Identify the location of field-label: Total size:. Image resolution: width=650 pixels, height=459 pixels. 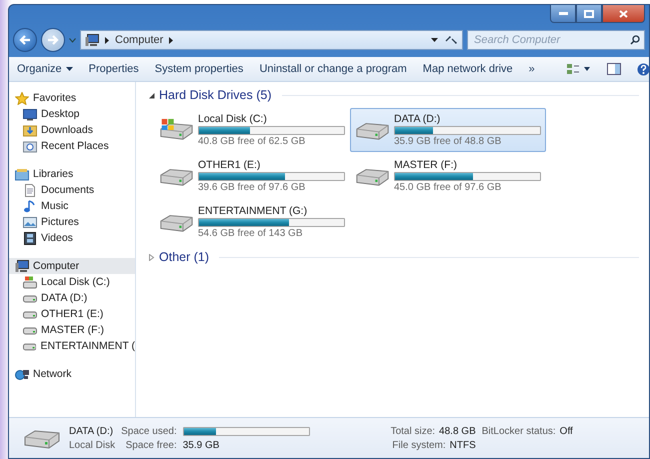
(413, 431).